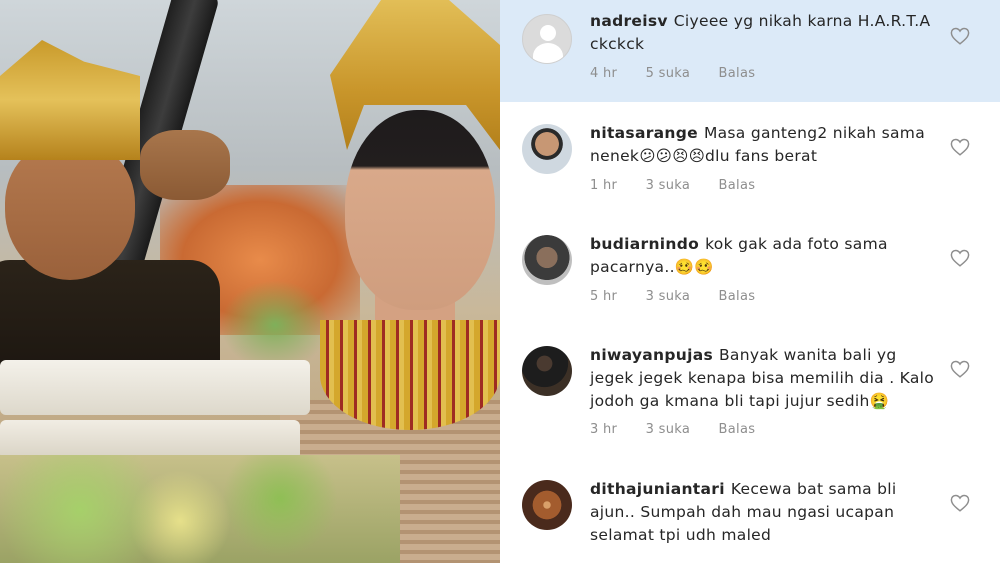 The image size is (1000, 563). I want to click on photo-offering-tray-lower, so click(150, 440).